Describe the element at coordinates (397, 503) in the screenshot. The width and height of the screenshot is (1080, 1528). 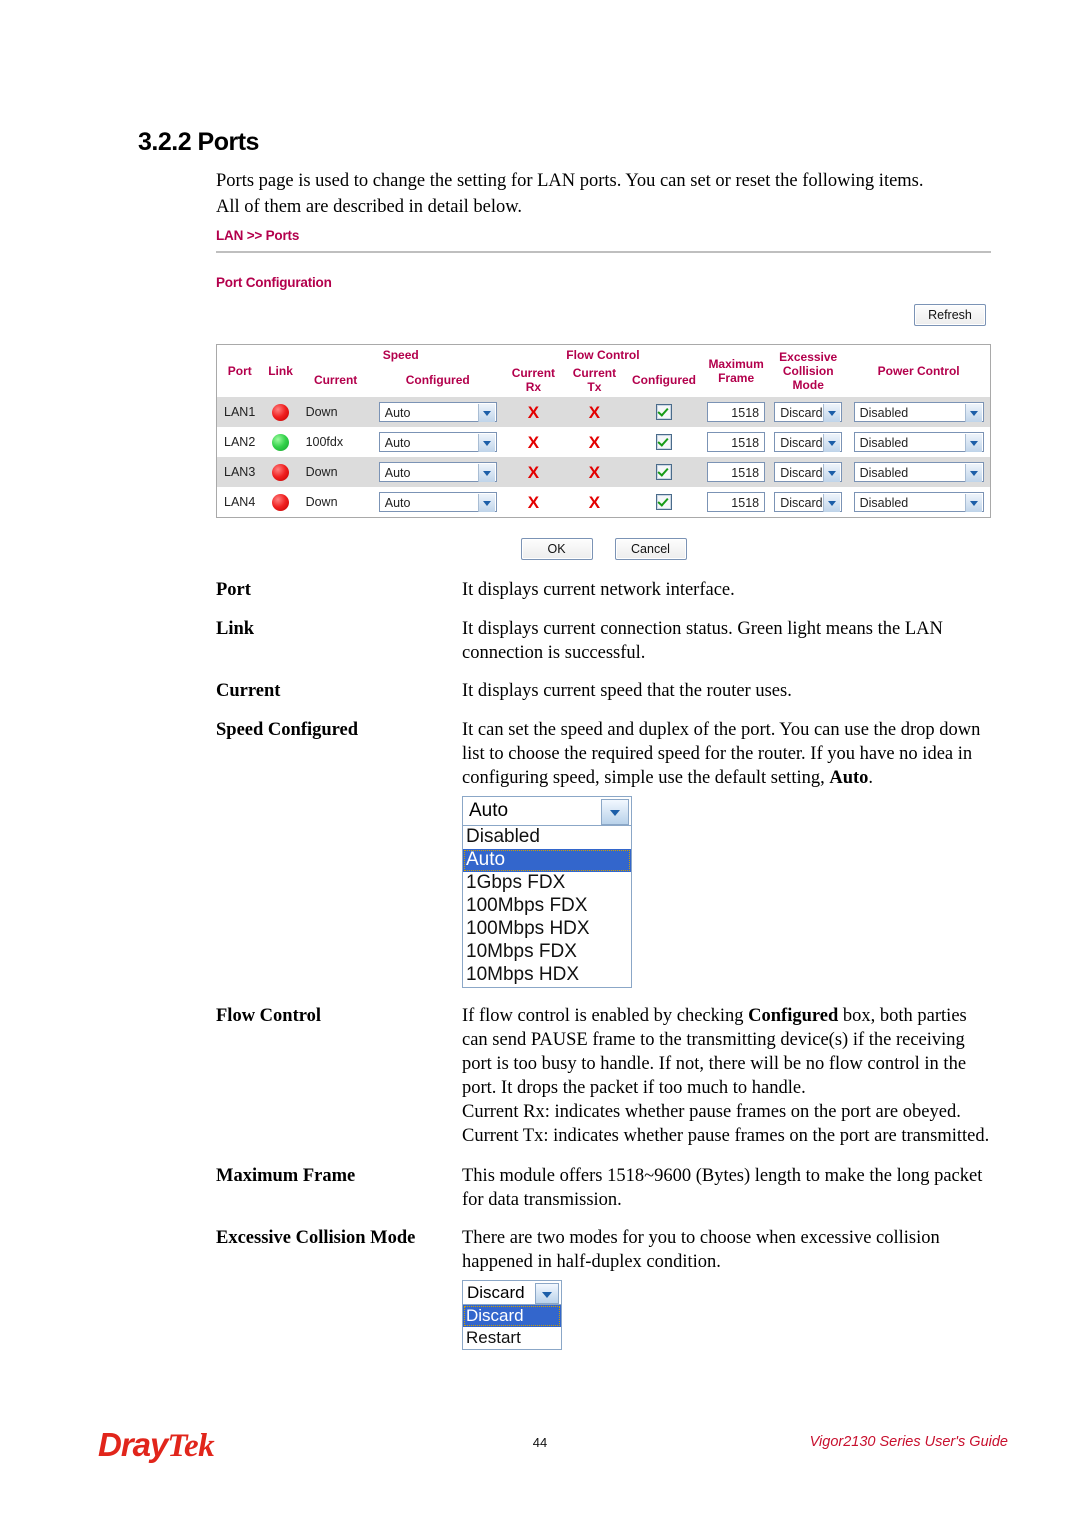
I see `speed-configured-value: Auto` at that location.